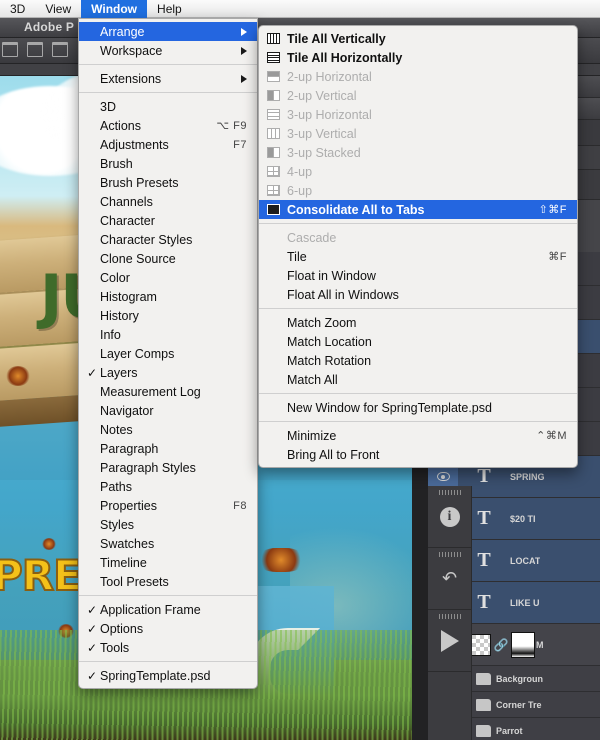  I want to click on menu-item-label: History, so click(119, 315).